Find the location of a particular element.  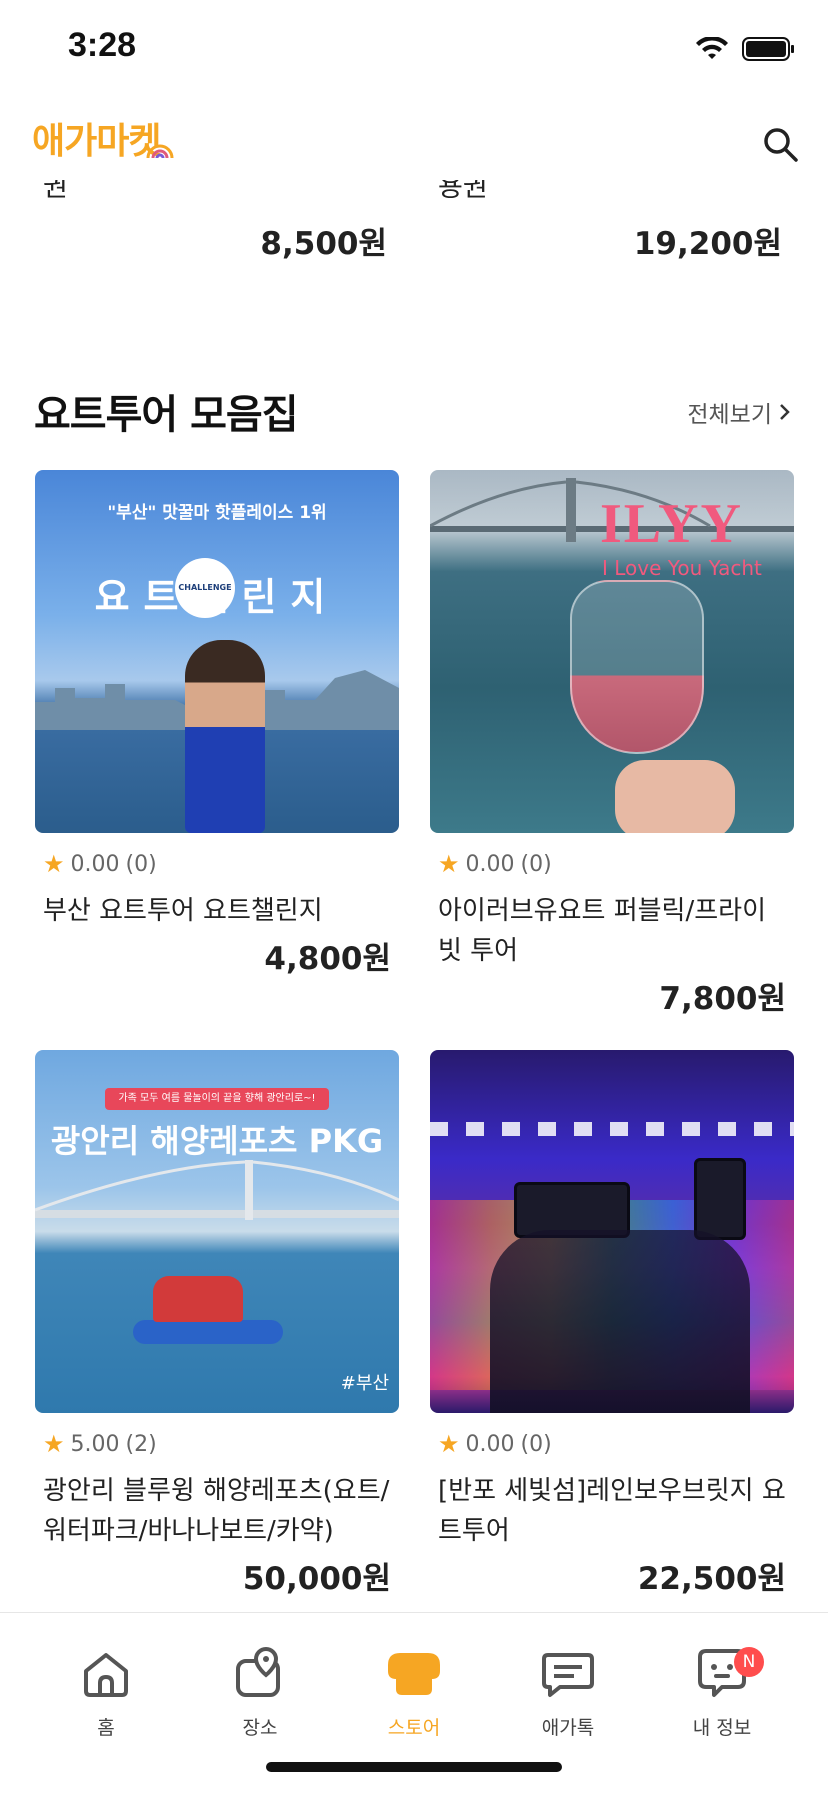

light-strip is located at coordinates (612, 1129).